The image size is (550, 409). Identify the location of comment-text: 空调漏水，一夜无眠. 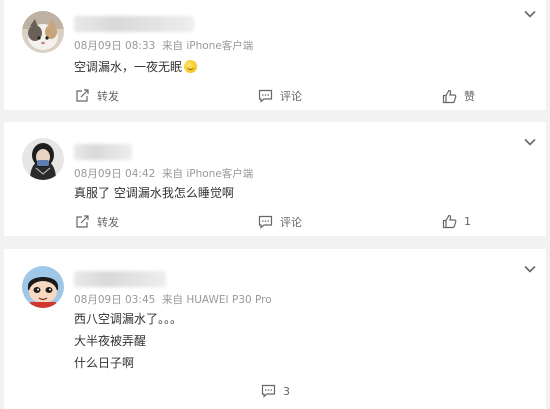
(136, 66).